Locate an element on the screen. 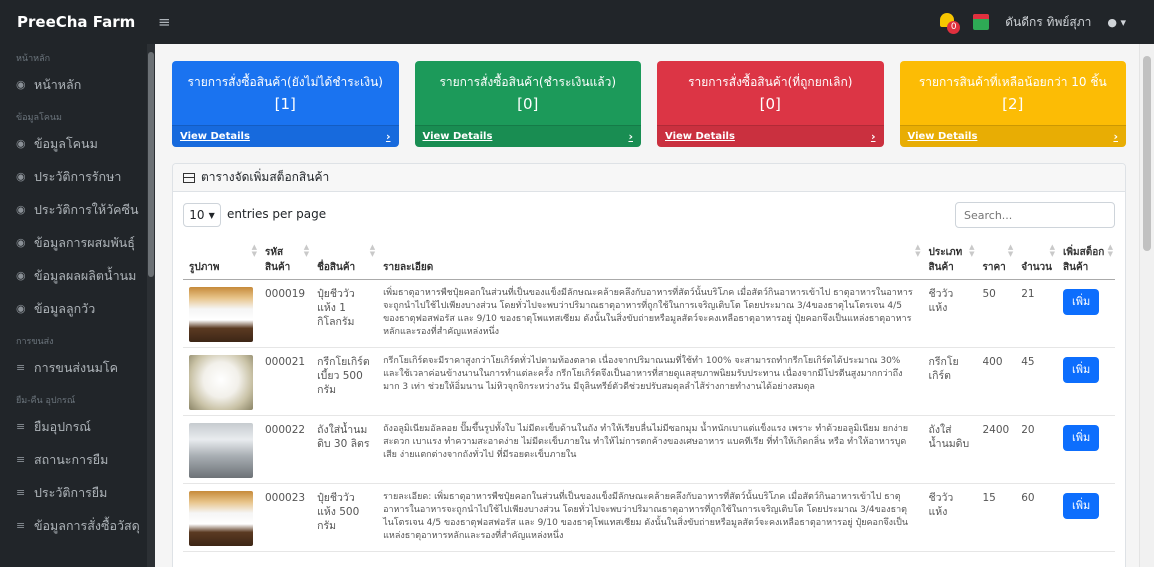  sidebar-item-breeding: ◉ ข้อมูลการผสมพันธุ์ is located at coordinates (77, 242).